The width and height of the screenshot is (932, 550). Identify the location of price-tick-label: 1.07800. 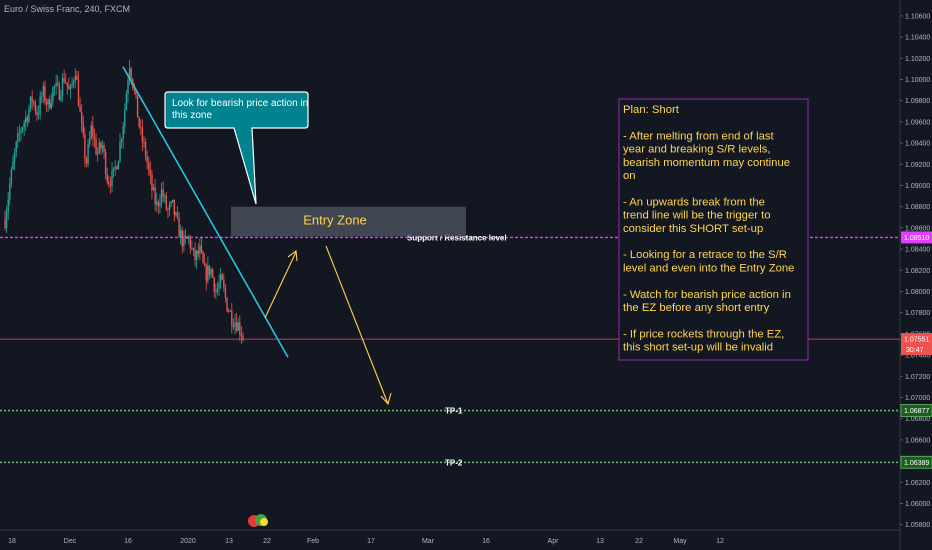
(917, 313).